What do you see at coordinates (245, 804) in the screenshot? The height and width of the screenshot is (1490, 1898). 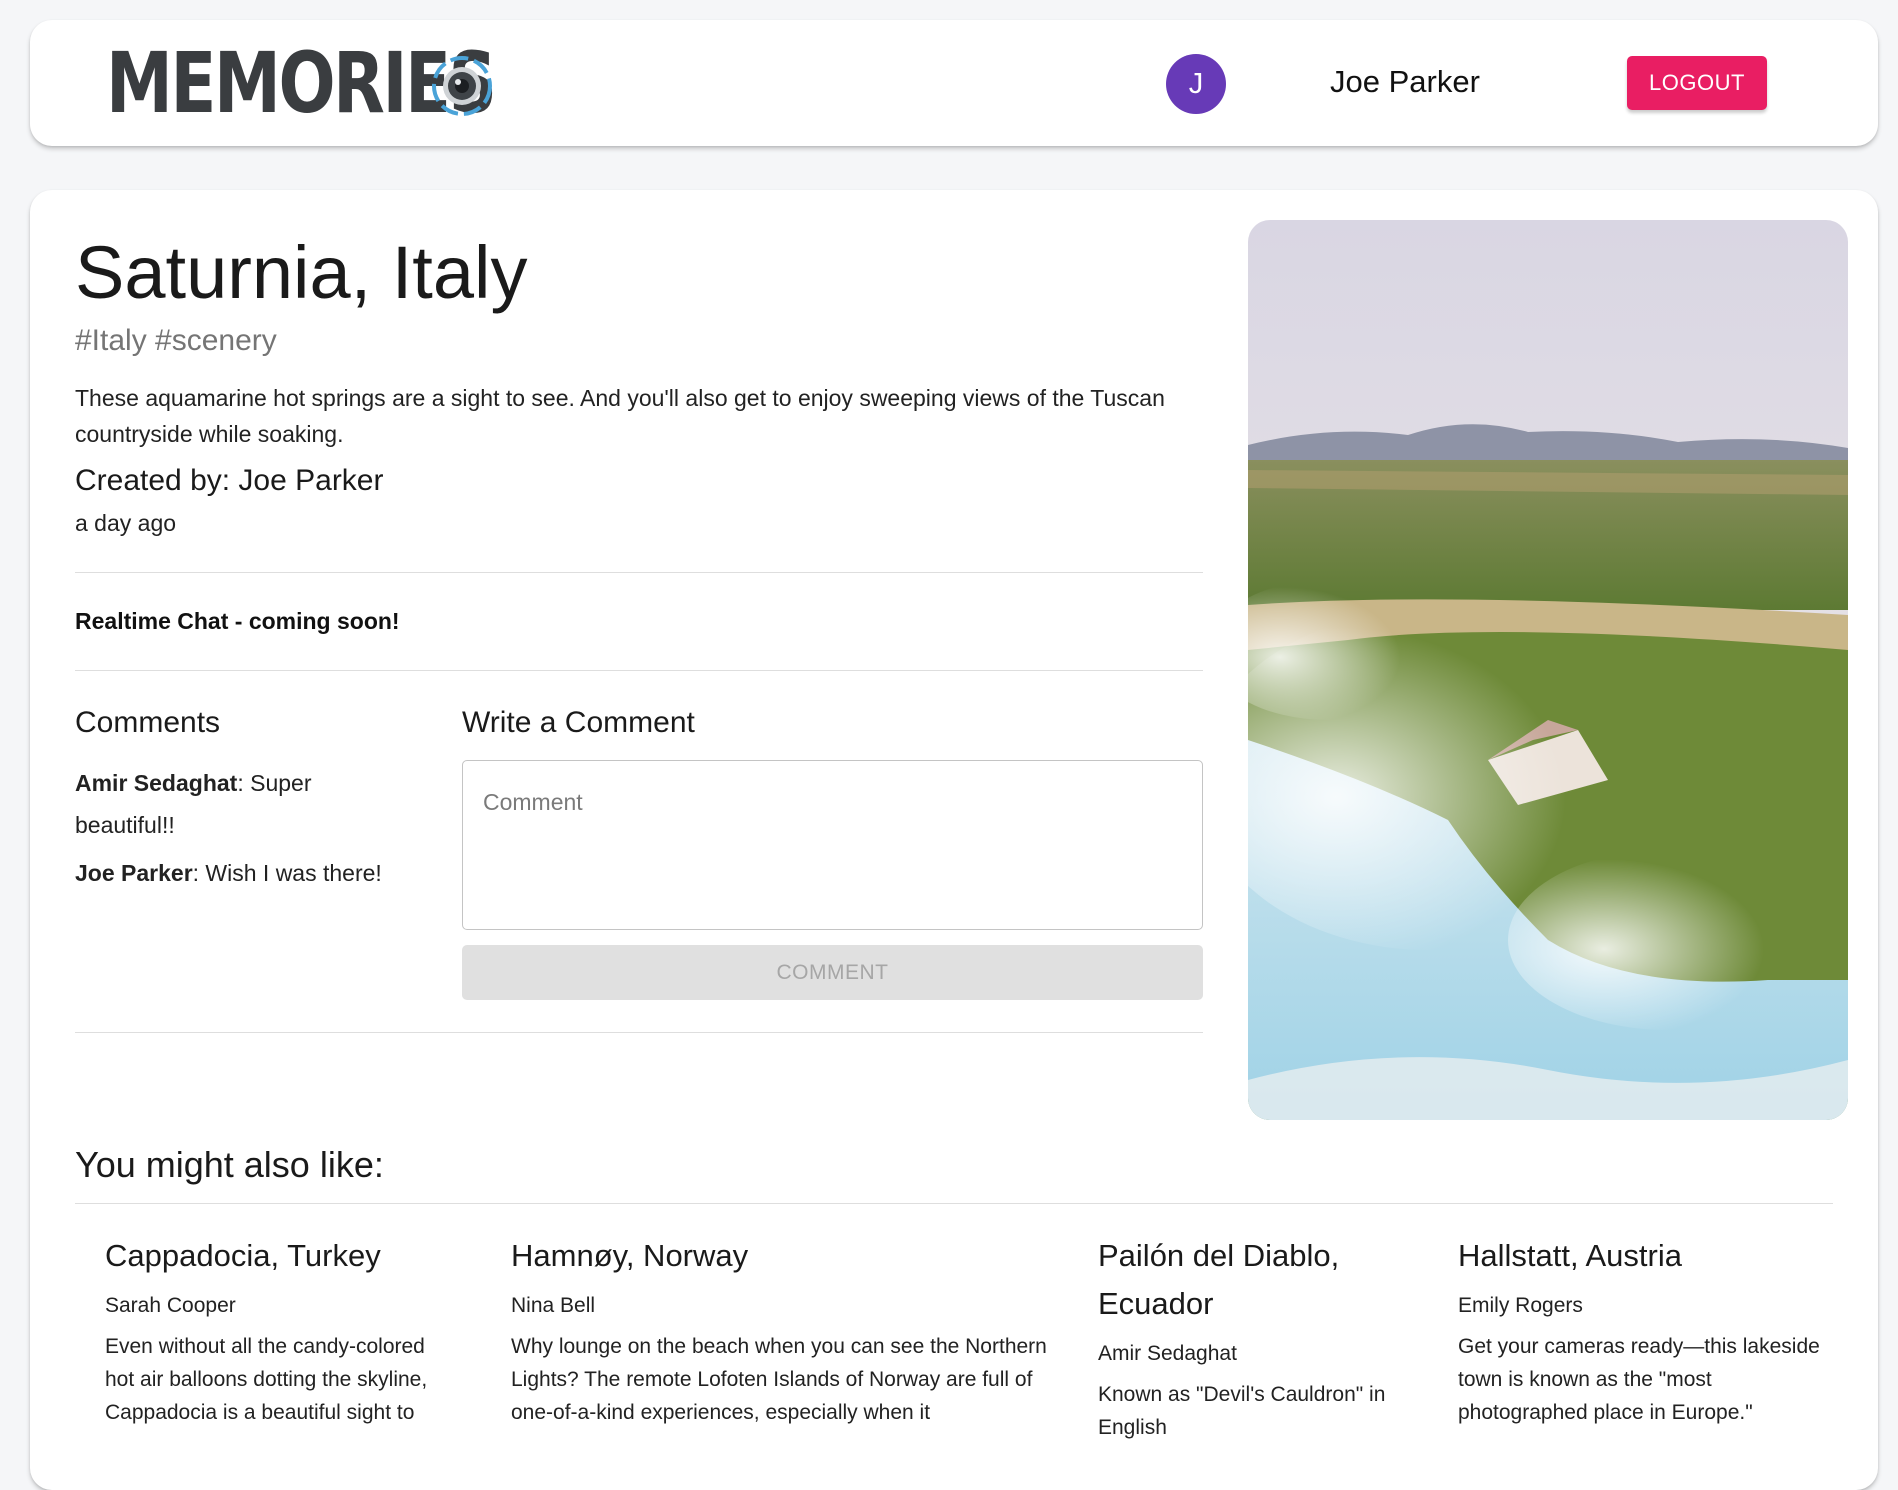 I see `comment-item: Amir Sedaghat: Super beautiful!!` at bounding box center [245, 804].